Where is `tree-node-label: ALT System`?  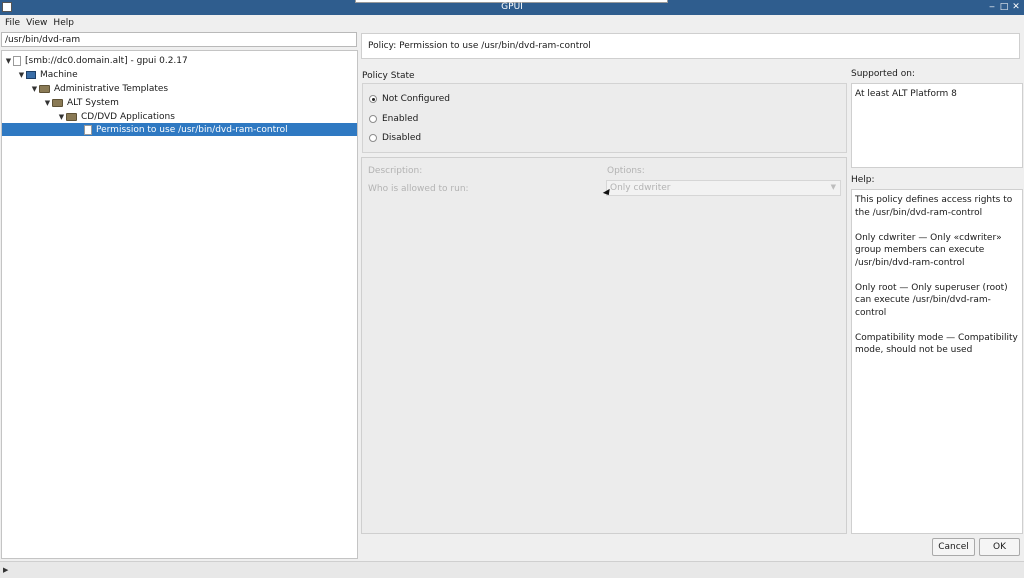
tree-node-label: ALT System is located at coordinates (93, 102).